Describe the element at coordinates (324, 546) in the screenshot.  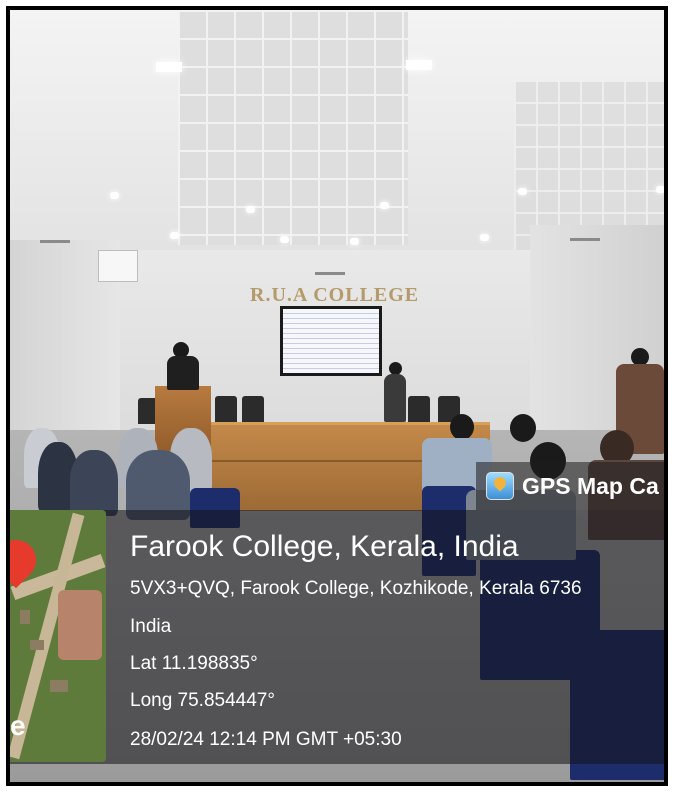
I see `place-title: Farook College, Kerala, India` at that location.